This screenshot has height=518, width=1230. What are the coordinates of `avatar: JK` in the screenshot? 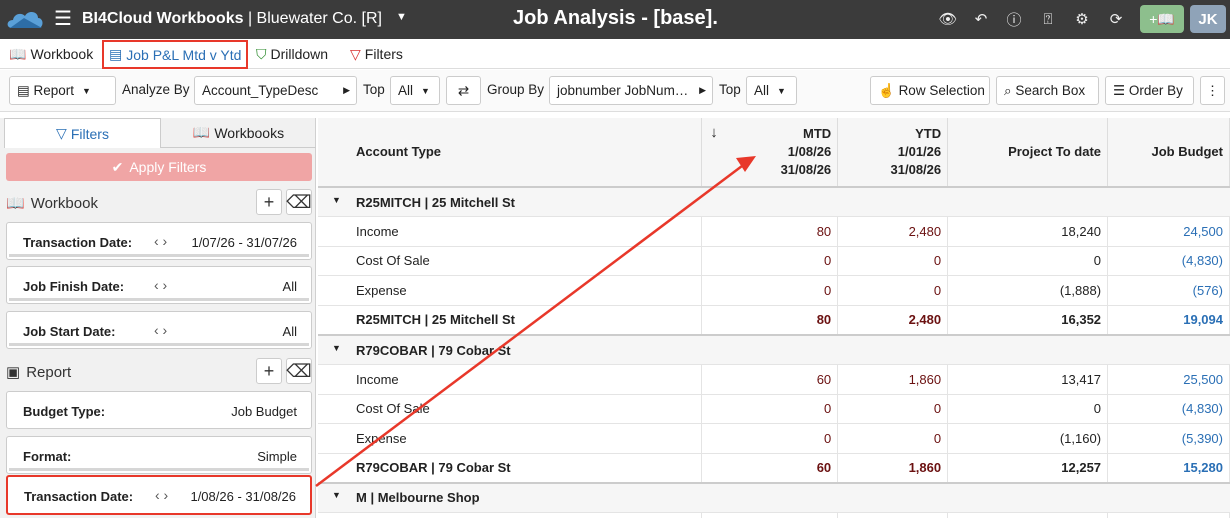 It's located at (1208, 19).